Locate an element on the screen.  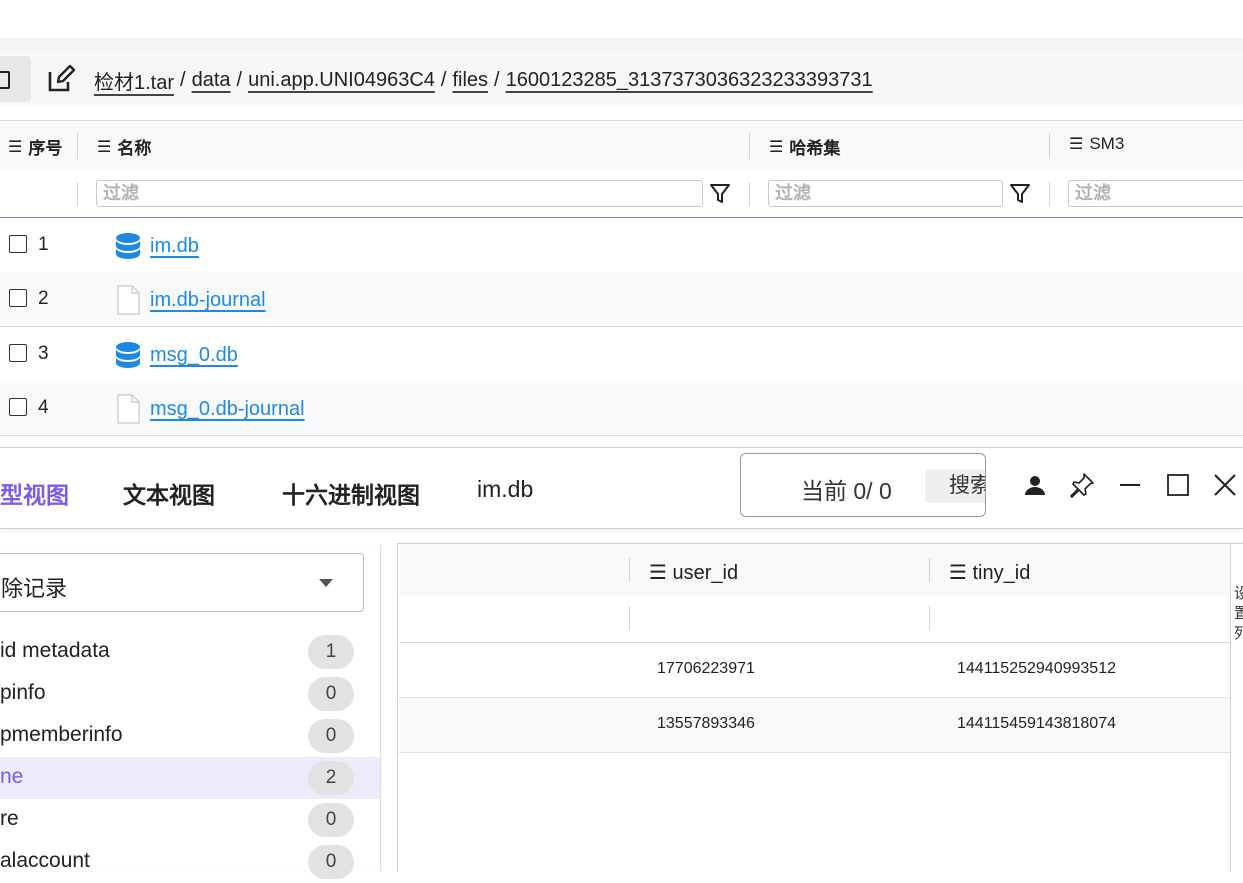
list-item: id metadata 1 is located at coordinates (190, 652).